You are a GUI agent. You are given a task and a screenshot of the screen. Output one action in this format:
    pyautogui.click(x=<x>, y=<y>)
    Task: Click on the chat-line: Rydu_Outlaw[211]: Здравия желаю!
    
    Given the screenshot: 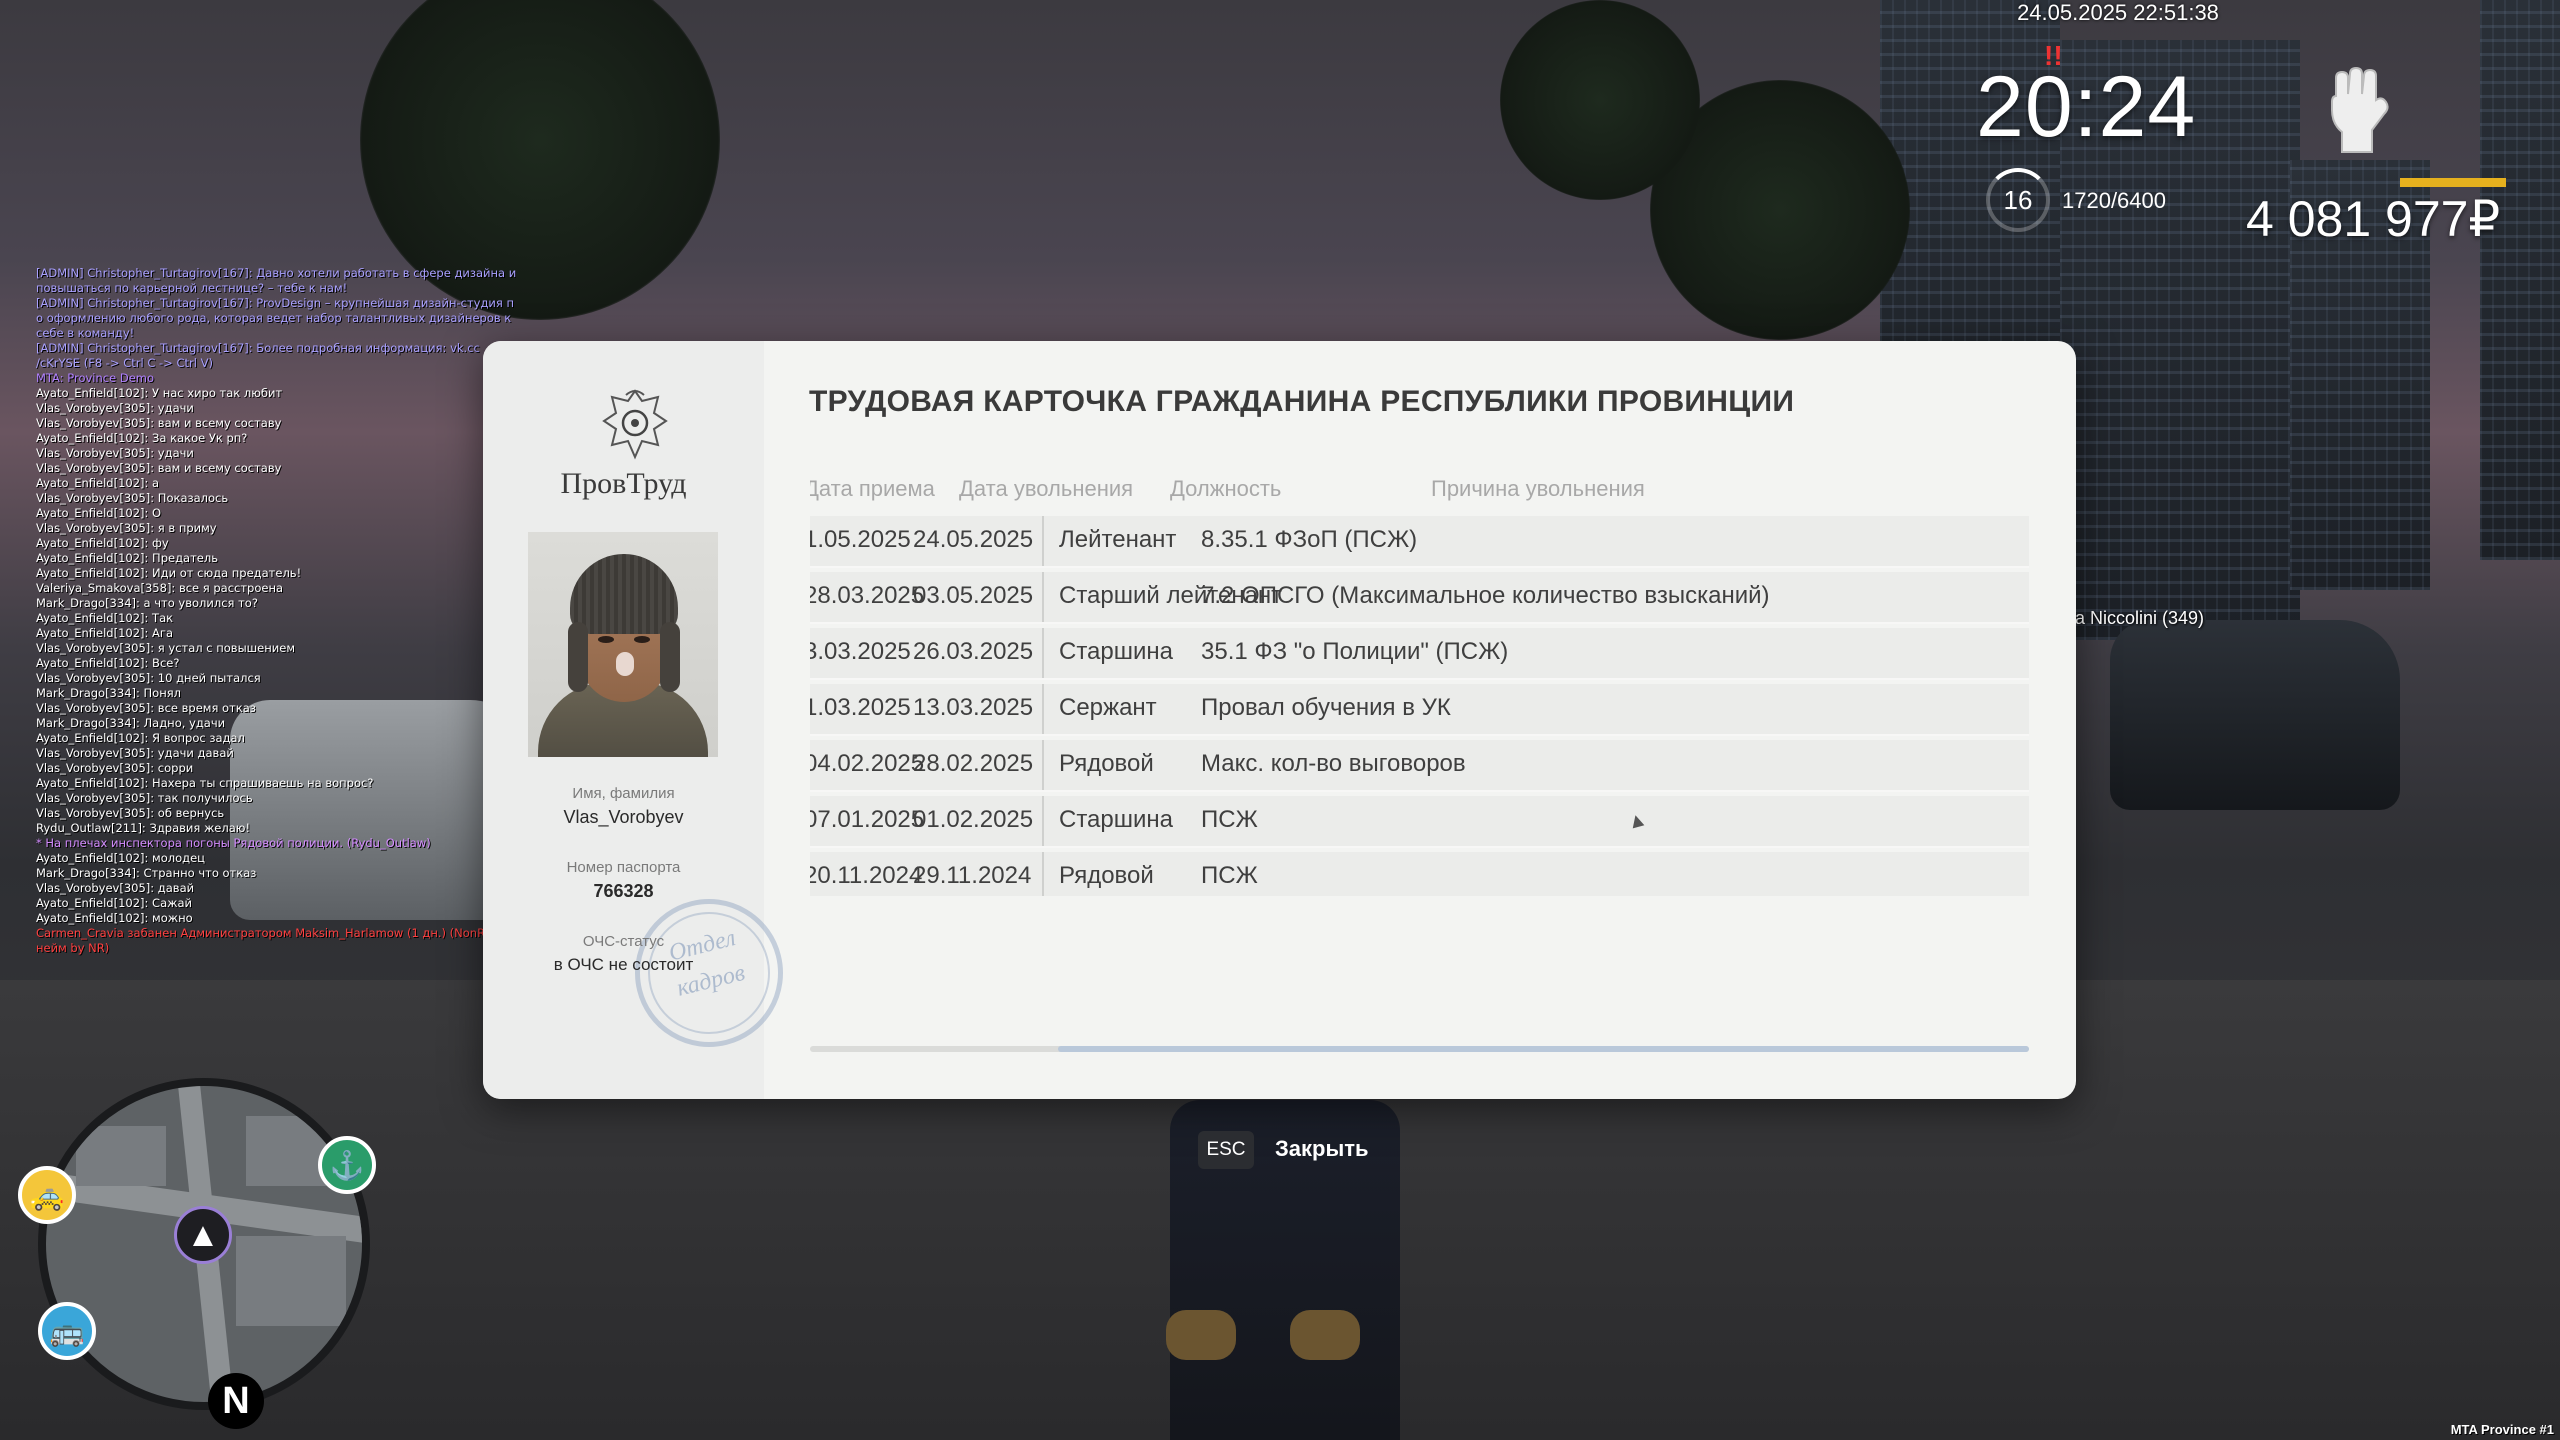 What is the action you would take?
    pyautogui.click(x=143, y=828)
    